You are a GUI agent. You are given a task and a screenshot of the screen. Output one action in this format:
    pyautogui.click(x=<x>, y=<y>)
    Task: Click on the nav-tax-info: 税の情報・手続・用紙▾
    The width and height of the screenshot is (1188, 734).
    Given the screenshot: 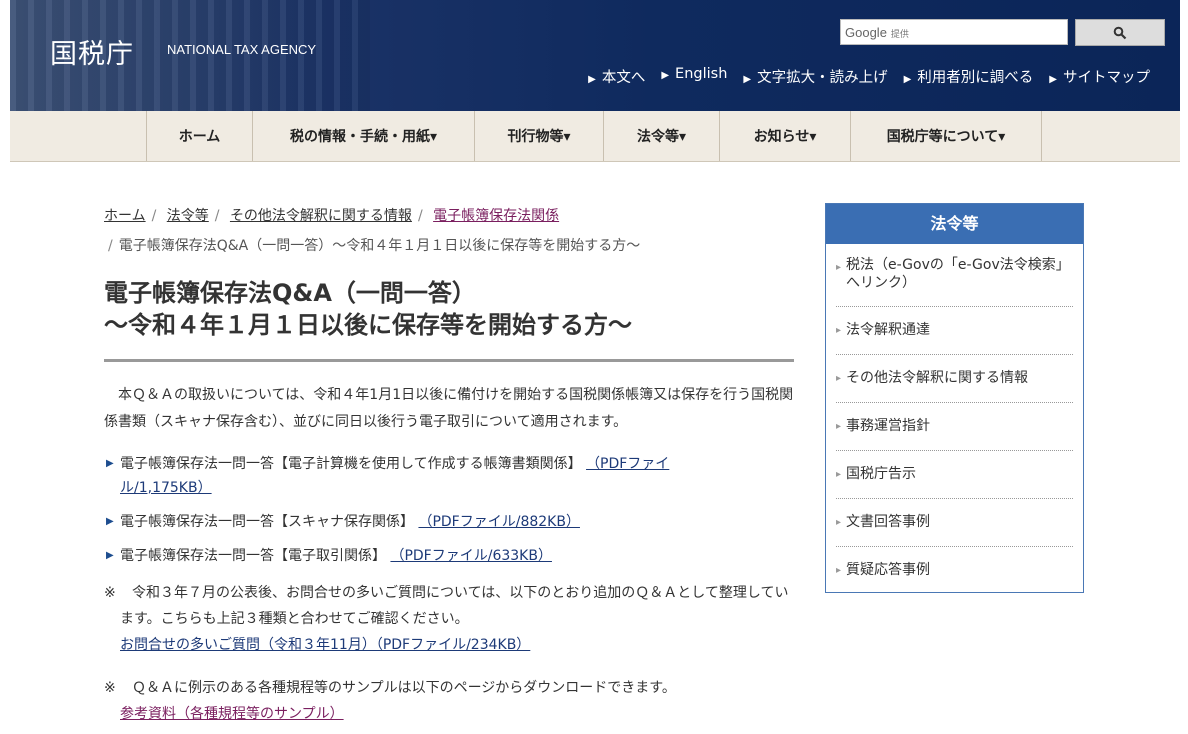 What is the action you would take?
    pyautogui.click(x=364, y=136)
    